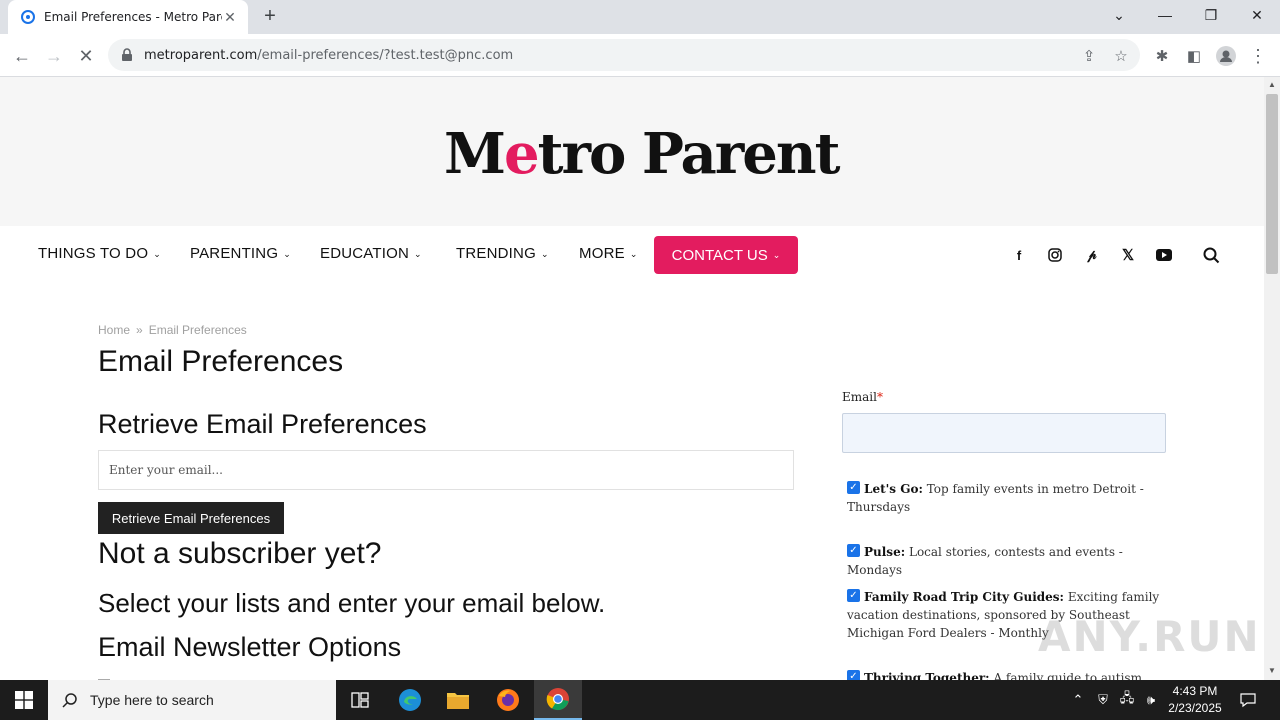 The width and height of the screenshot is (1280, 720). I want to click on back-button: ←, so click(22, 56).